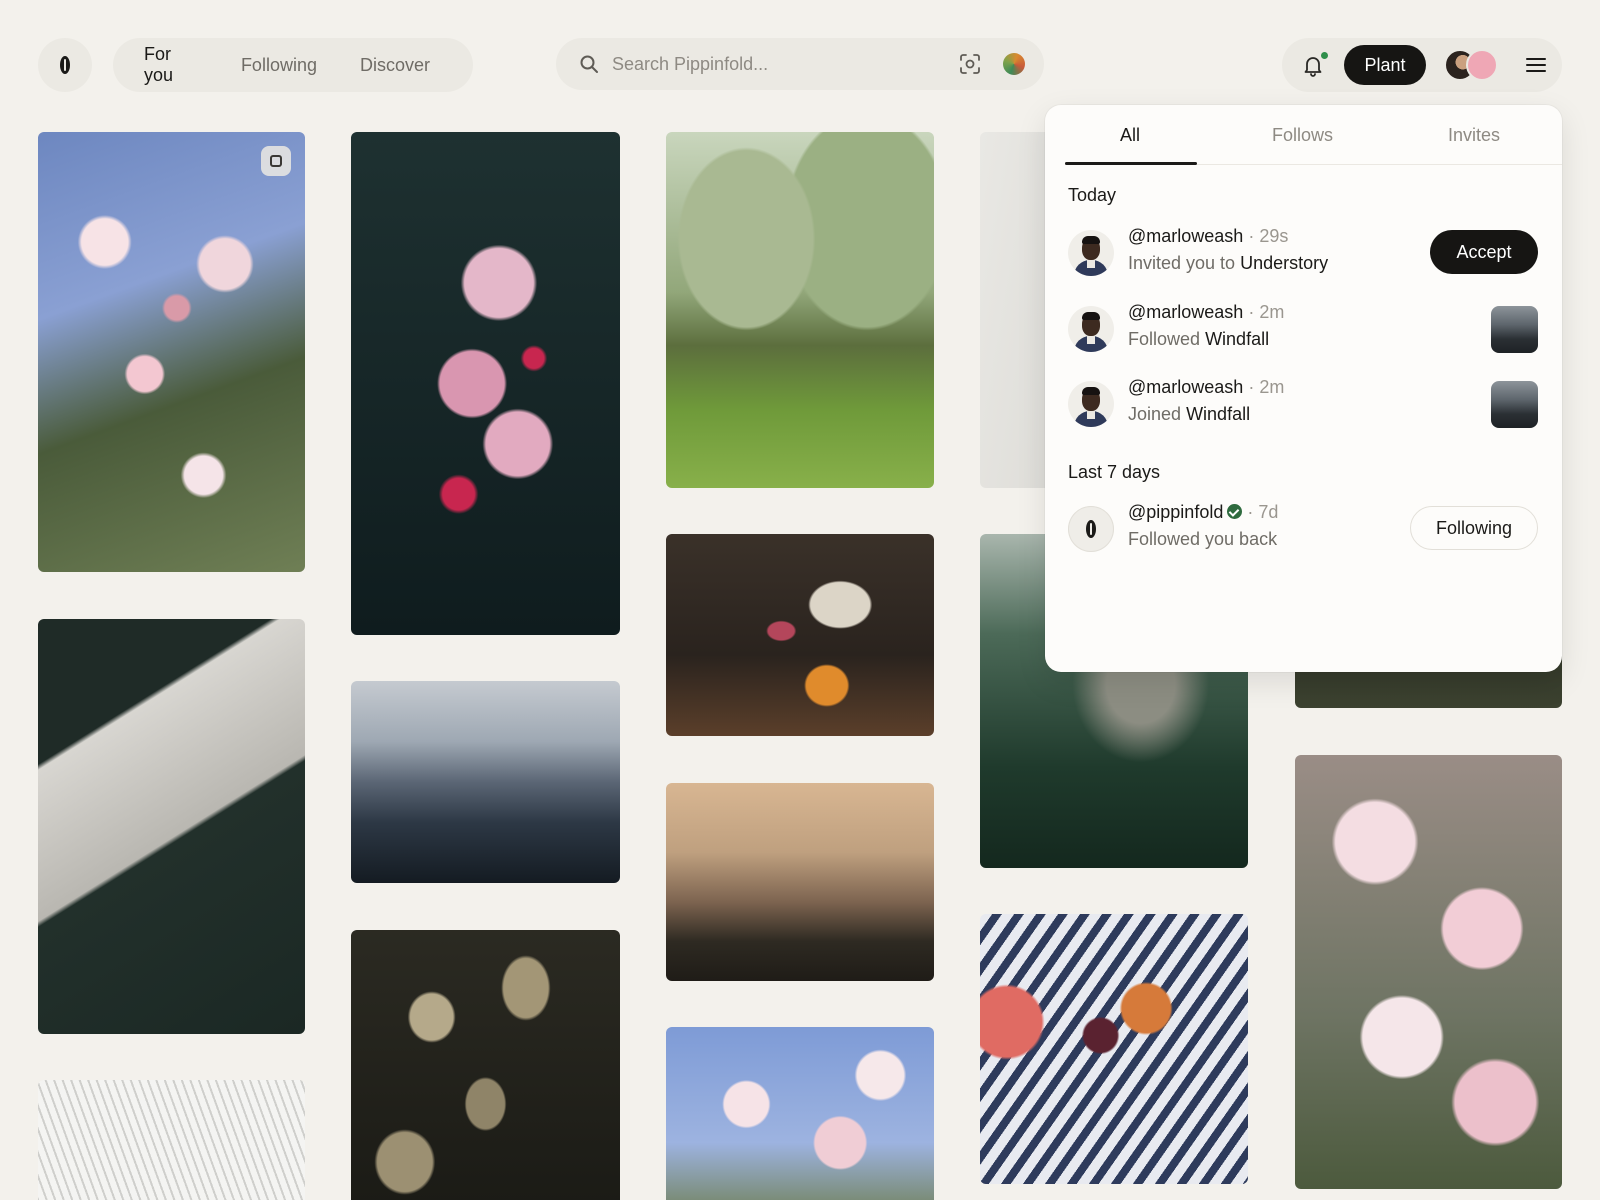 The width and height of the screenshot is (1600, 1200). I want to click on tab-invites: Invites, so click(1474, 135).